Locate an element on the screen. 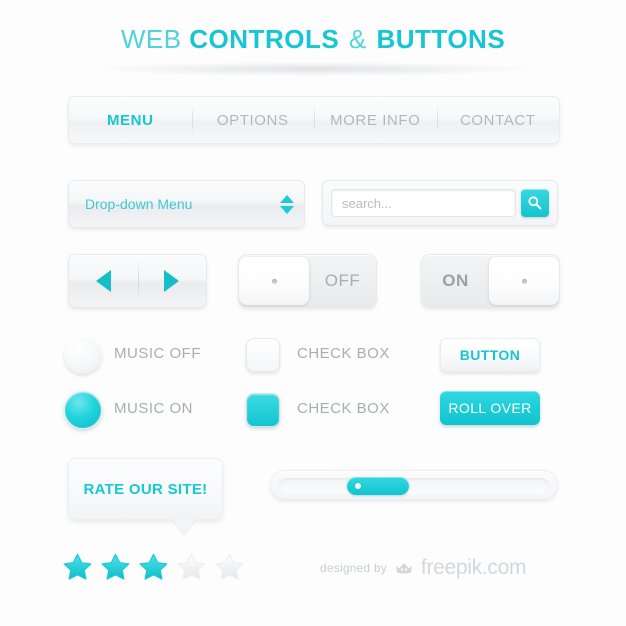 The image size is (626, 626). freepik-crown-icon is located at coordinates (403, 568).